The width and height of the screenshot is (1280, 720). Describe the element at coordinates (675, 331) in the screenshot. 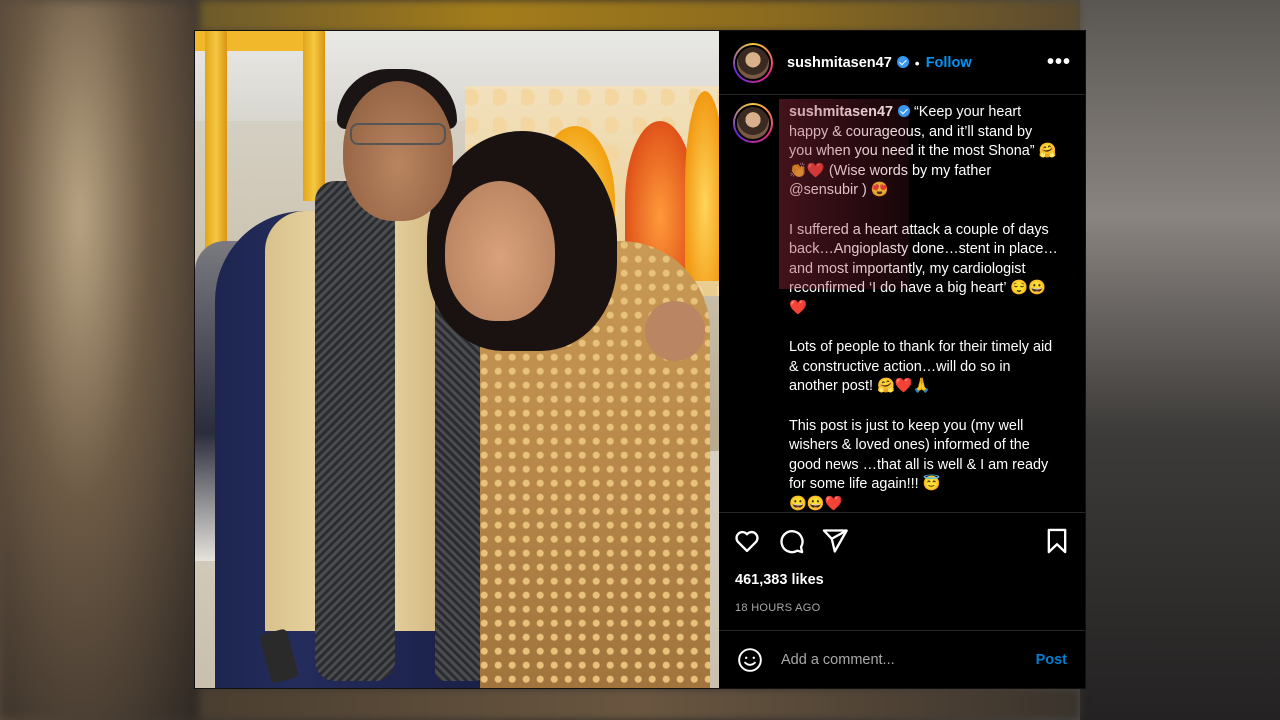

I see `photo-hand` at that location.